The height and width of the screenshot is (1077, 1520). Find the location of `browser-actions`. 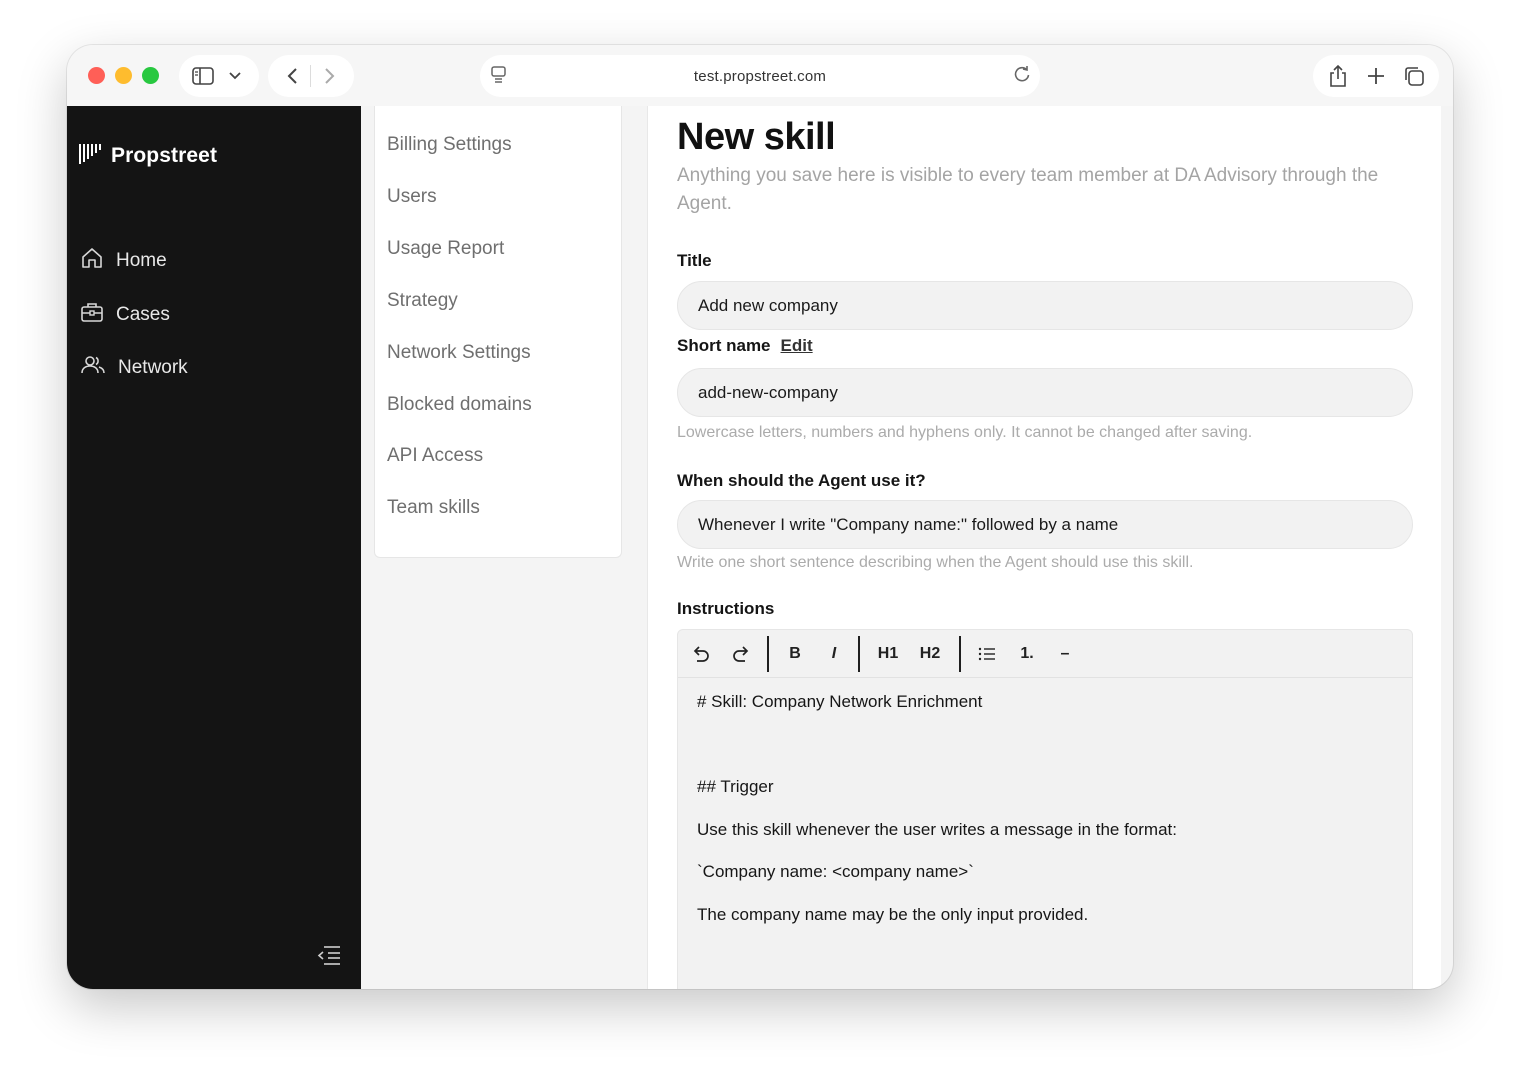

browser-actions is located at coordinates (1376, 76).